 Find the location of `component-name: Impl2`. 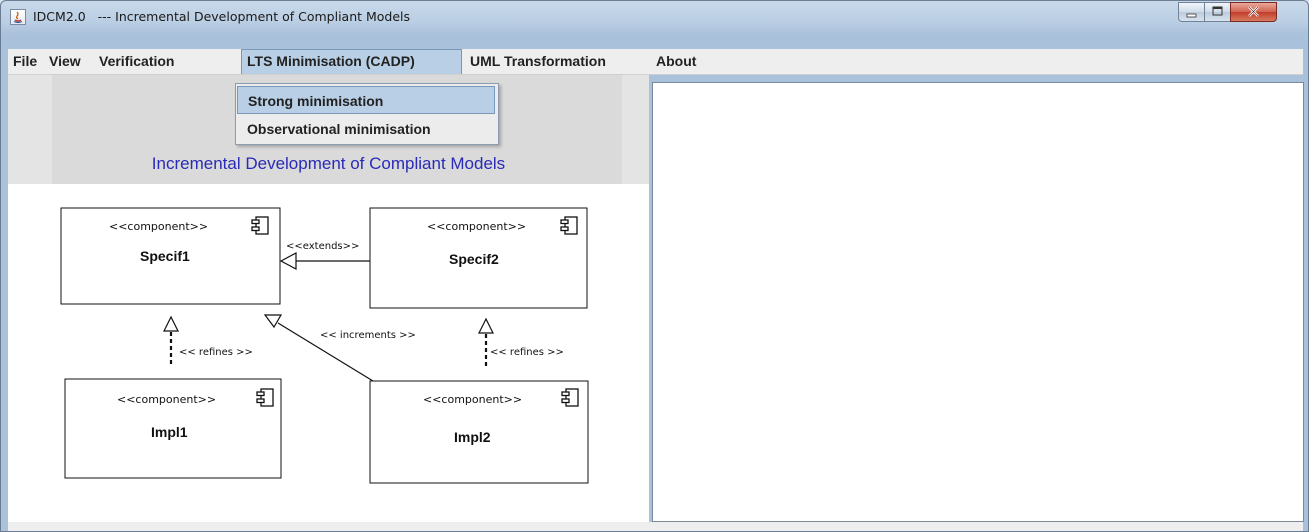

component-name: Impl2 is located at coordinates (472, 437).